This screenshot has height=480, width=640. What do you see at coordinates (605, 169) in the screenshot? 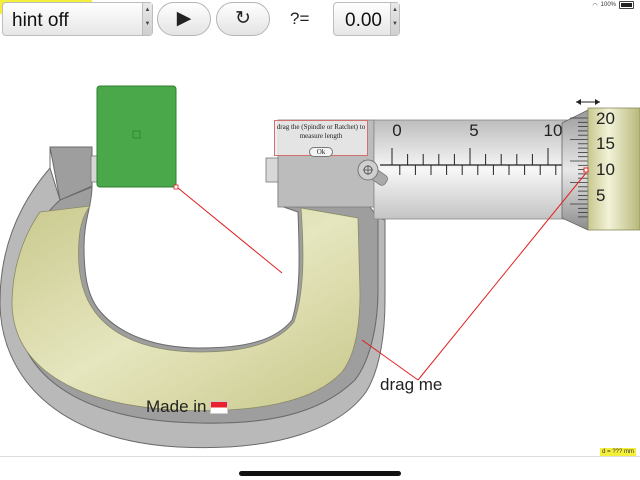
I see `thimble-label-10: 10` at bounding box center [605, 169].